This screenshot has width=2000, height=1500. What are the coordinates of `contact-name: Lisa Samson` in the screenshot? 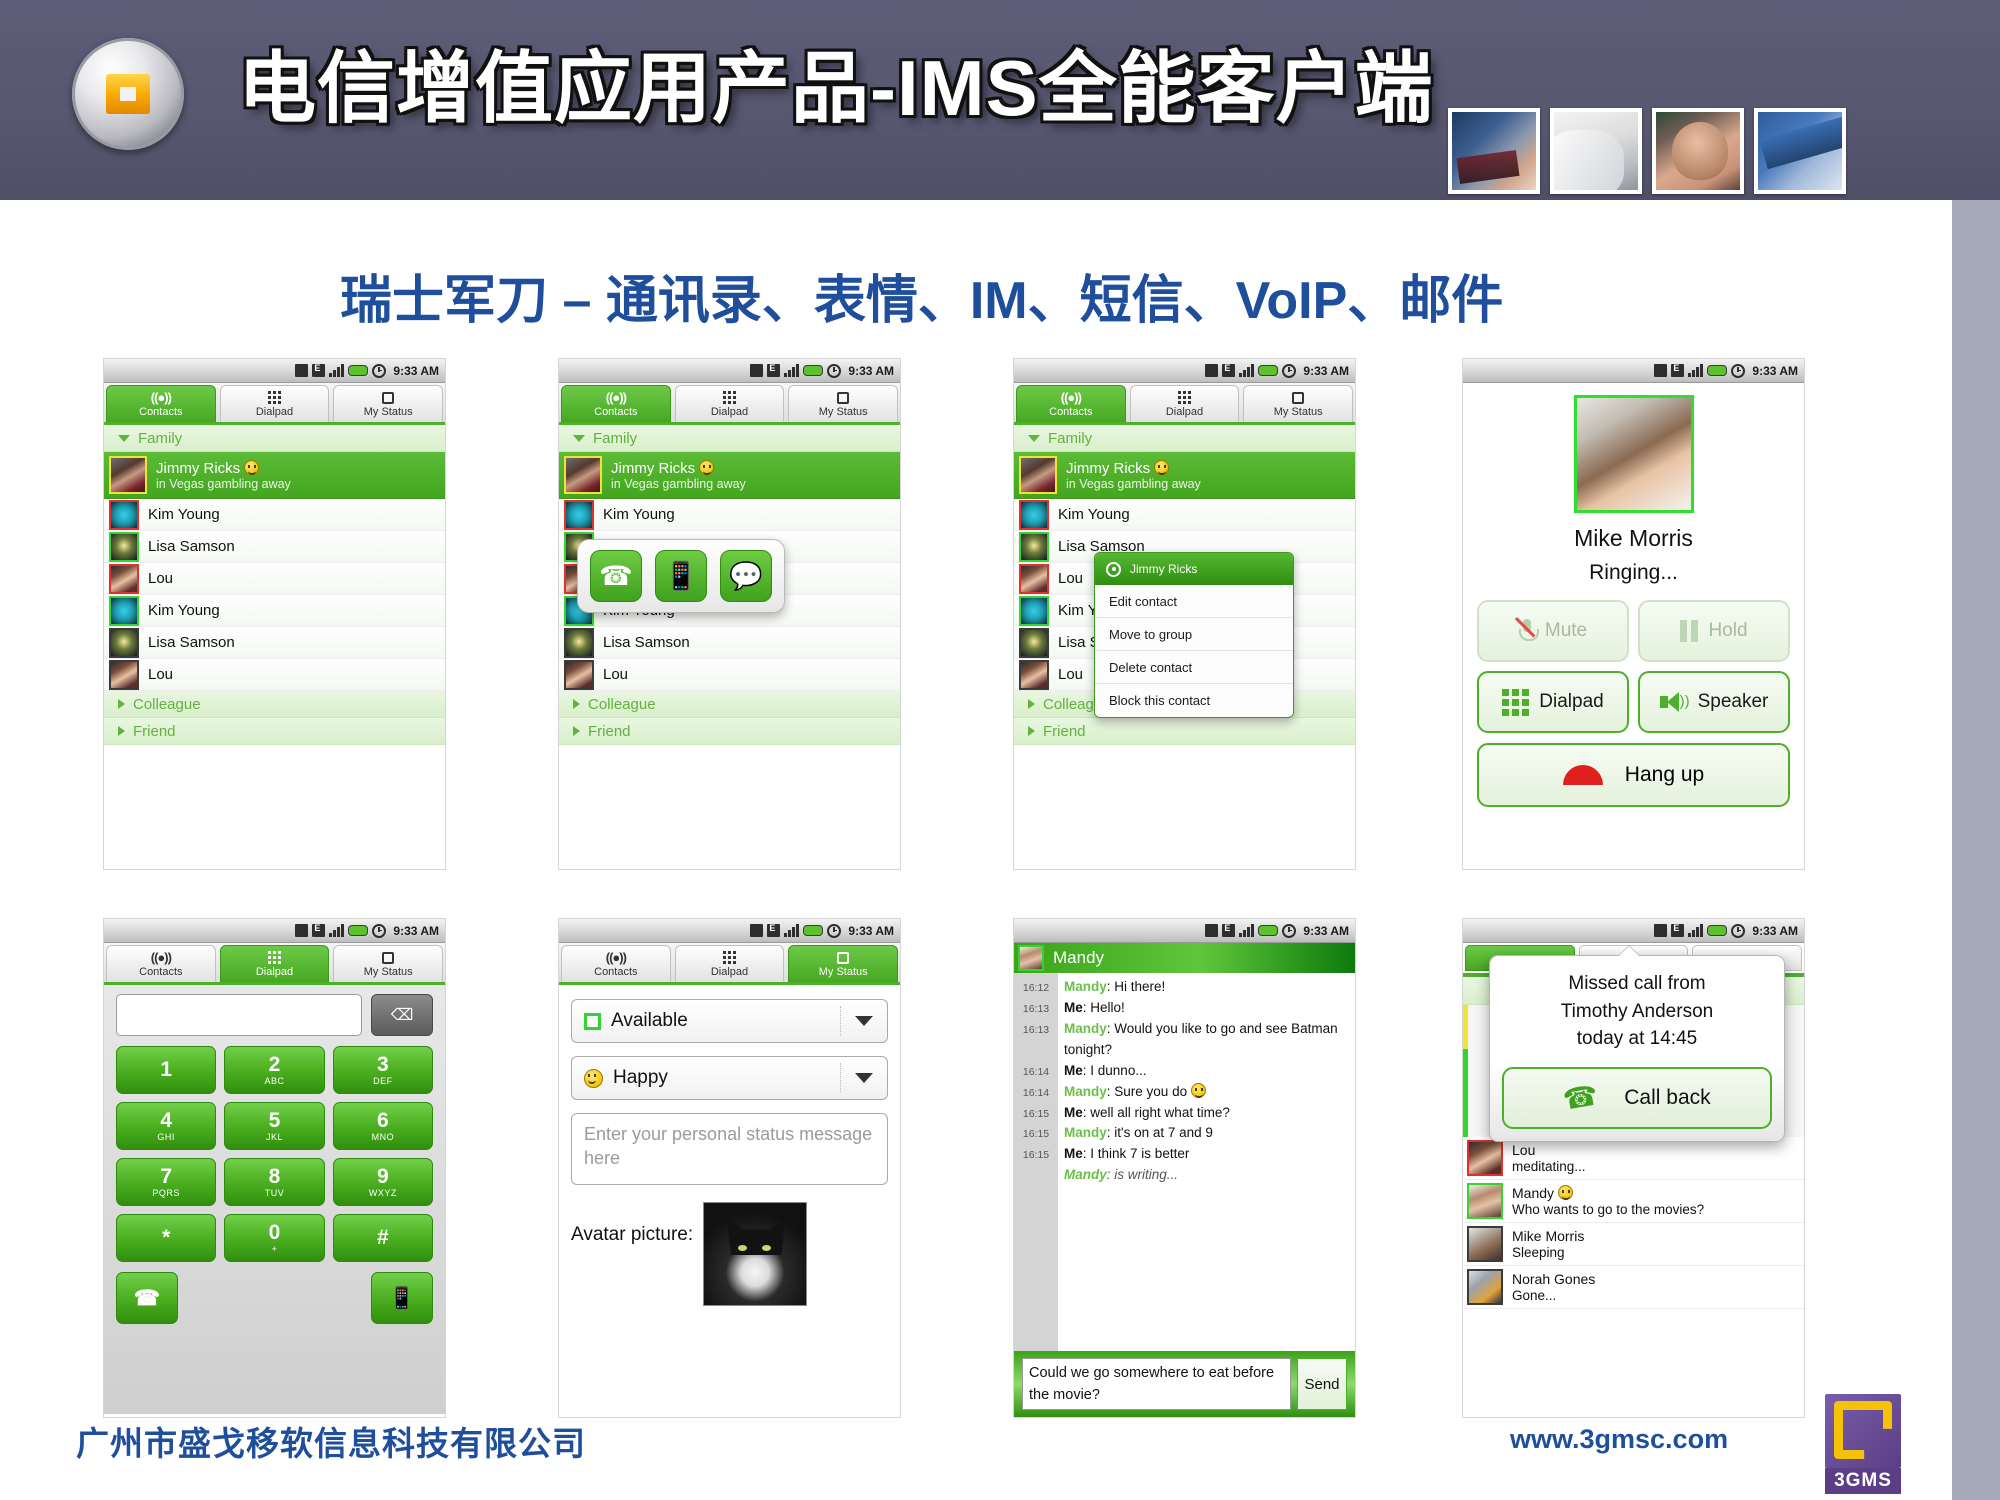 It's located at (646, 642).